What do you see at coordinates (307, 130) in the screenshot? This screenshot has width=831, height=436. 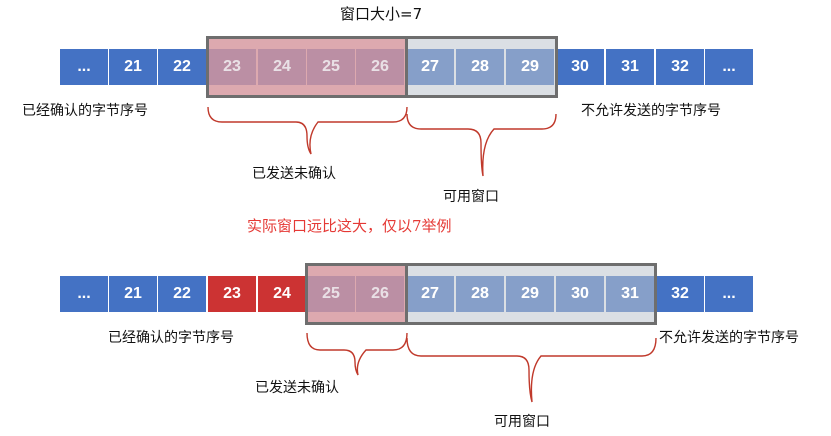 I see `top-sent-brace` at bounding box center [307, 130].